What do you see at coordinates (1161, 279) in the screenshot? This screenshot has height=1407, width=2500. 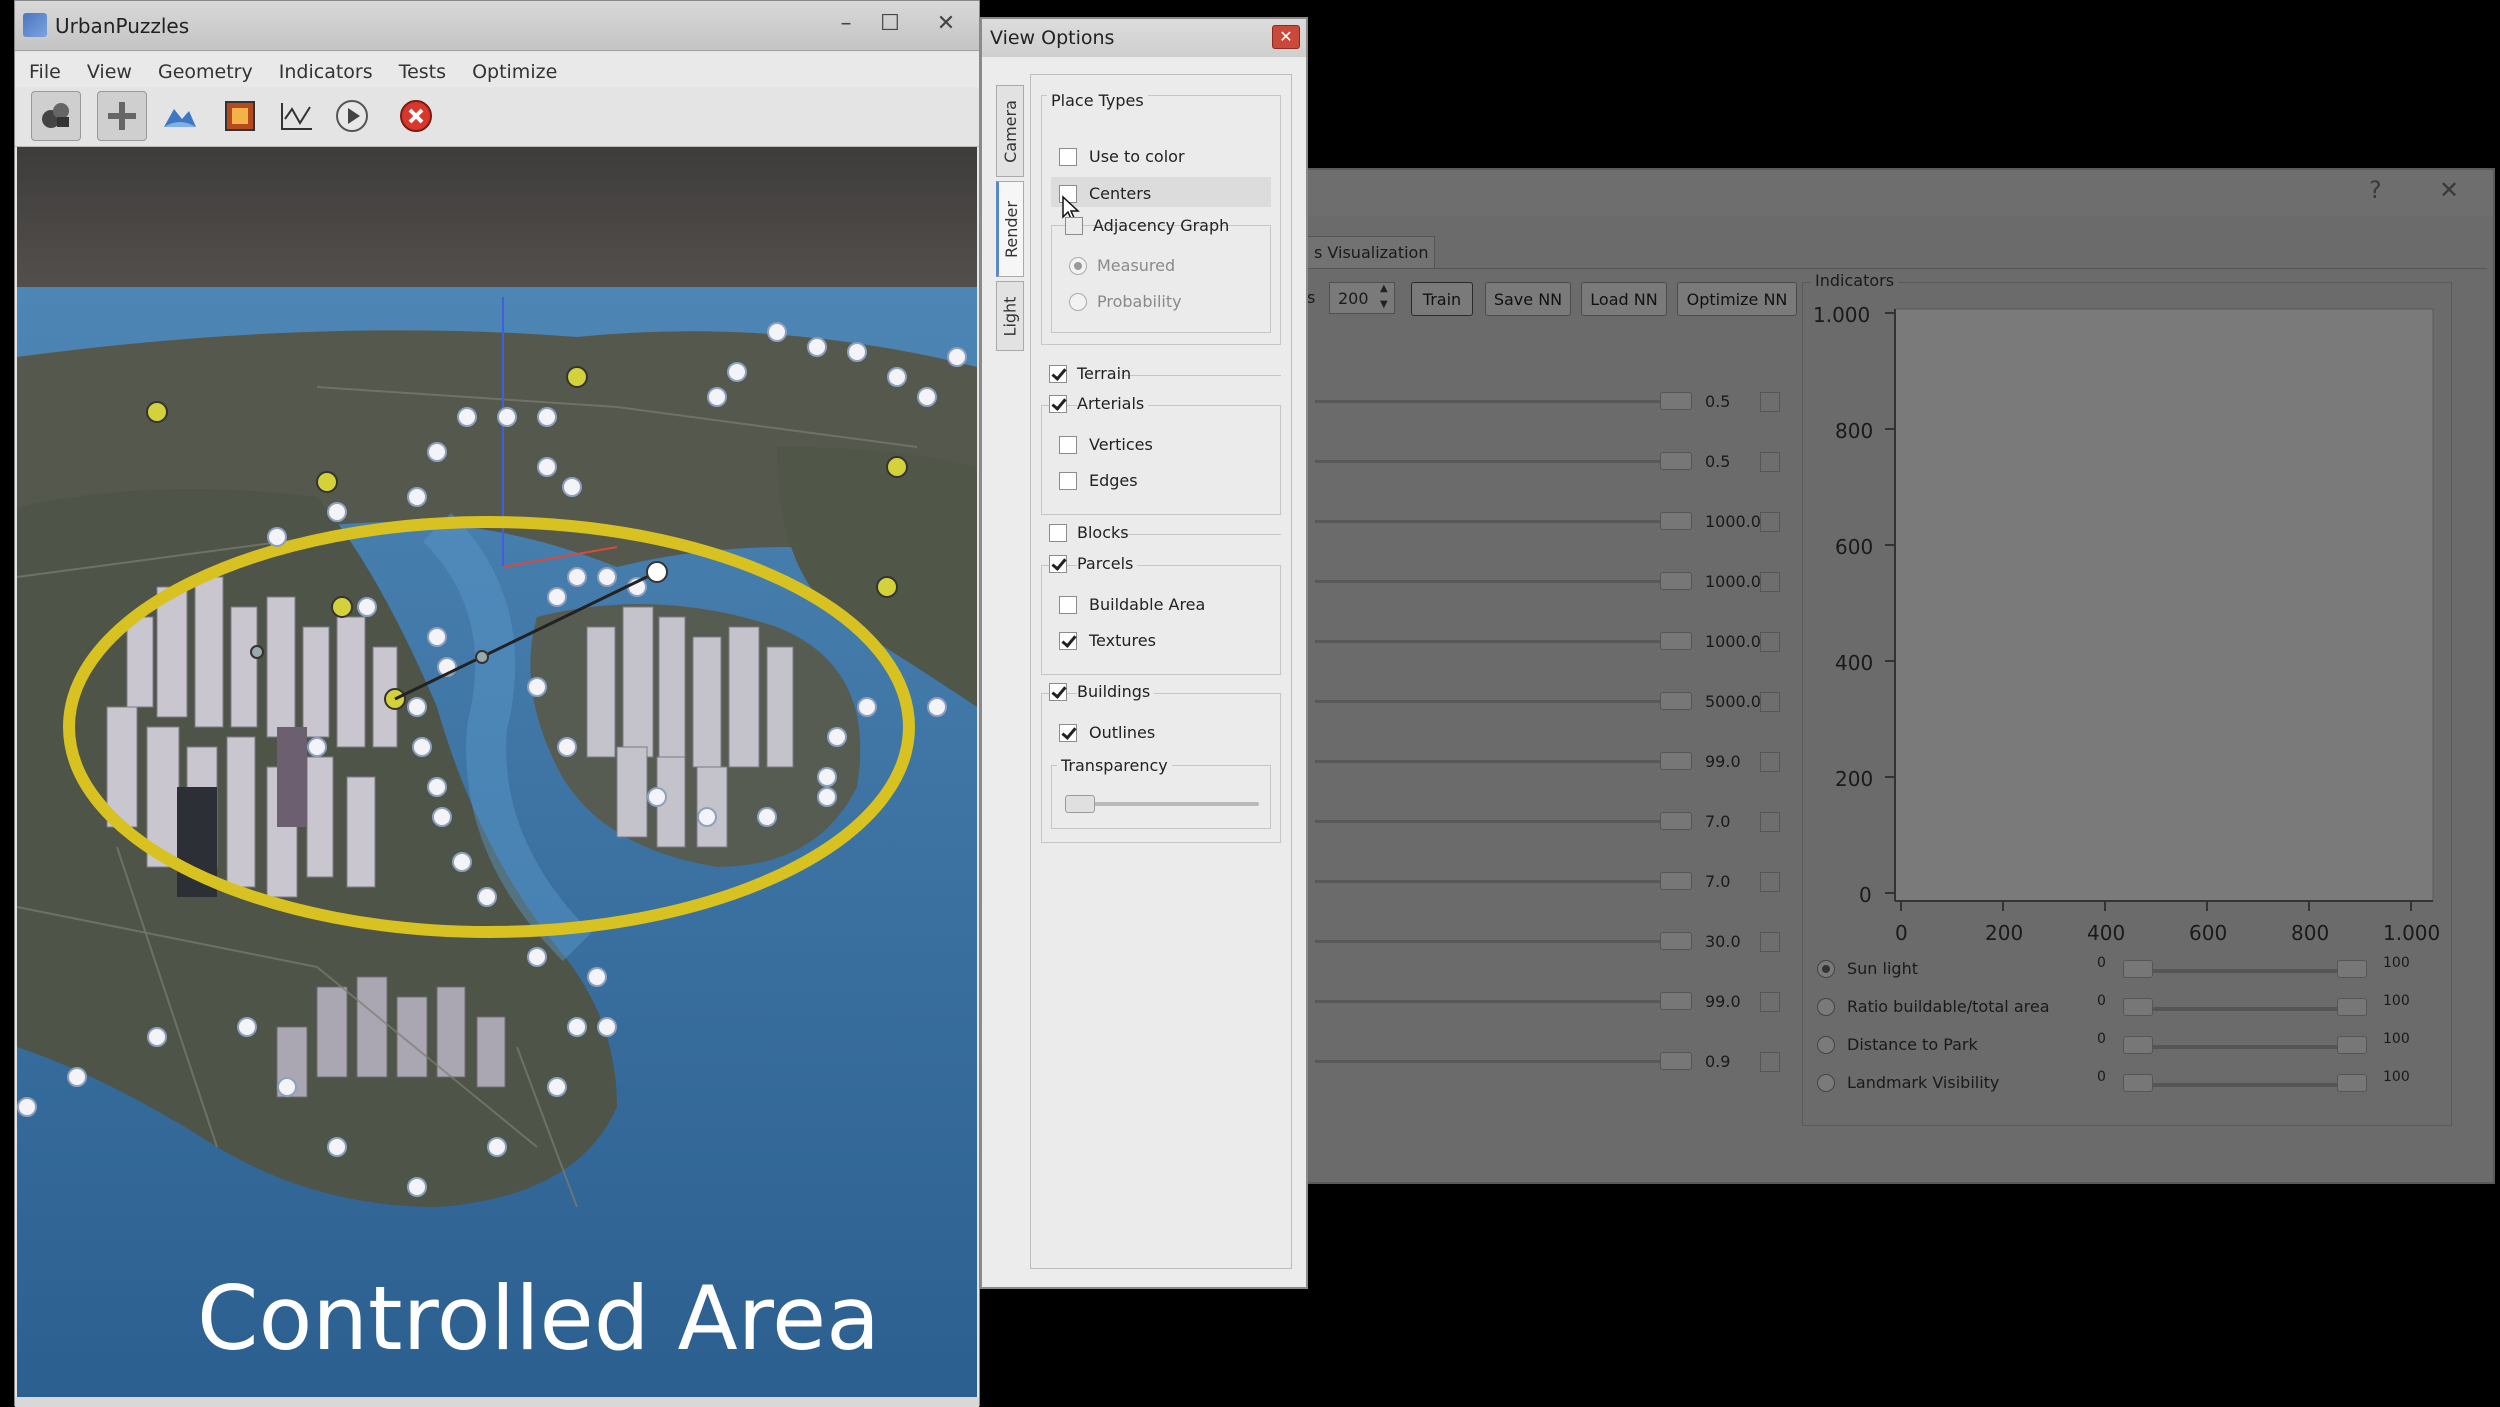 I see `adjacency-graph-group` at bounding box center [1161, 279].